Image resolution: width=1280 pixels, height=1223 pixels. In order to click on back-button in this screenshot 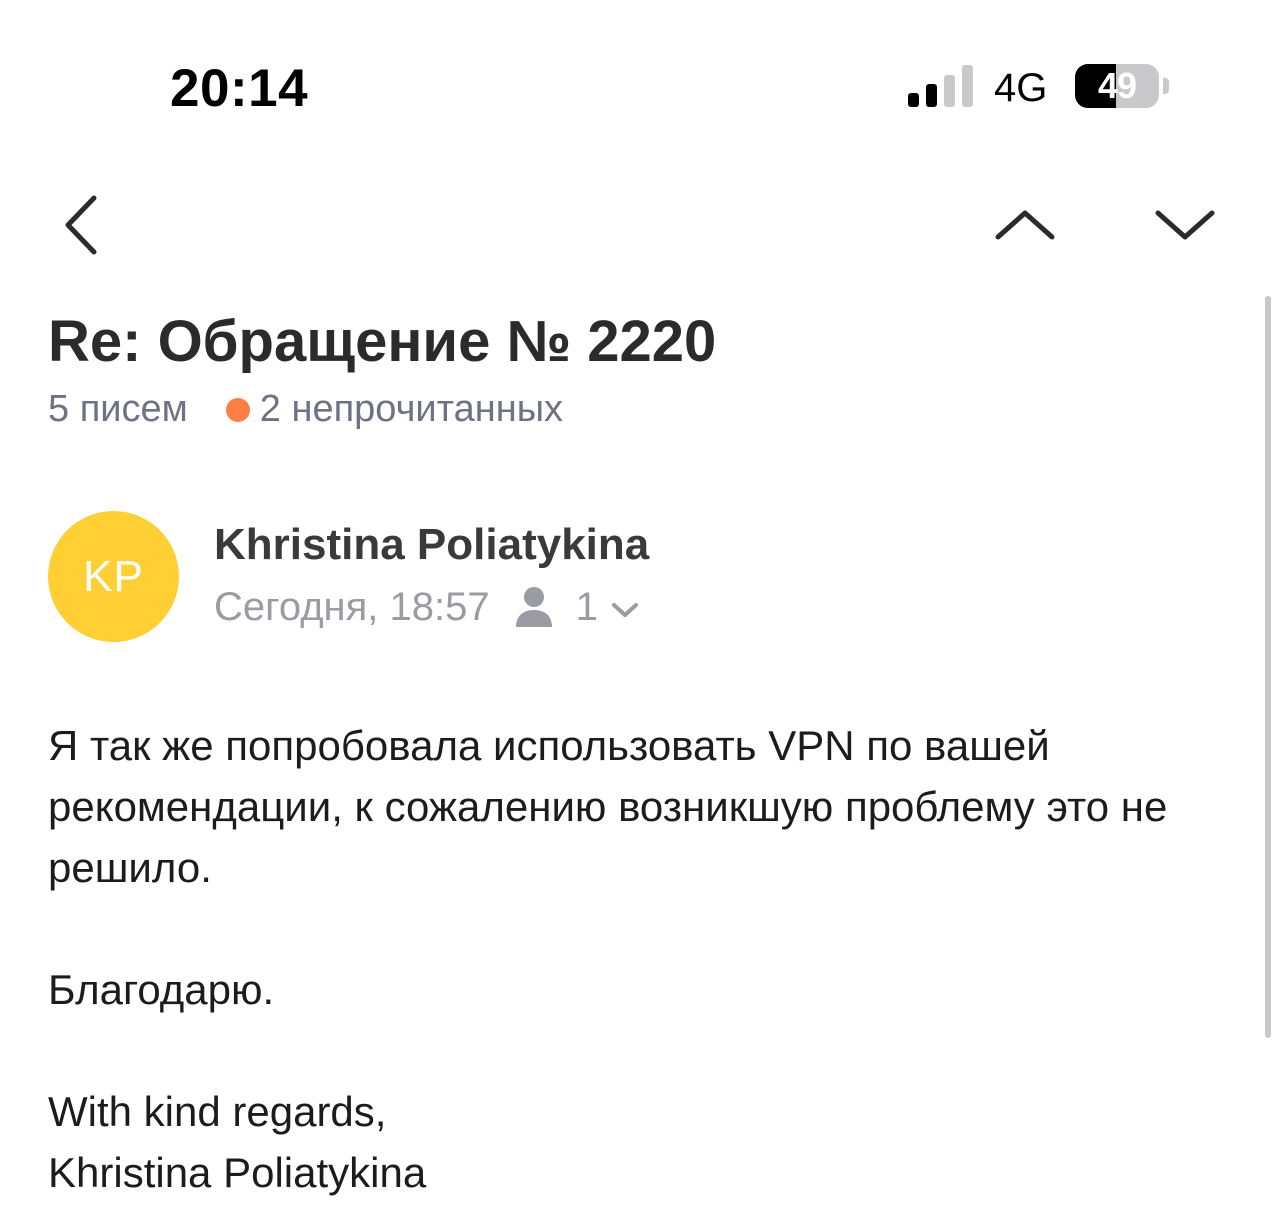, I will do `click(84, 225)`.